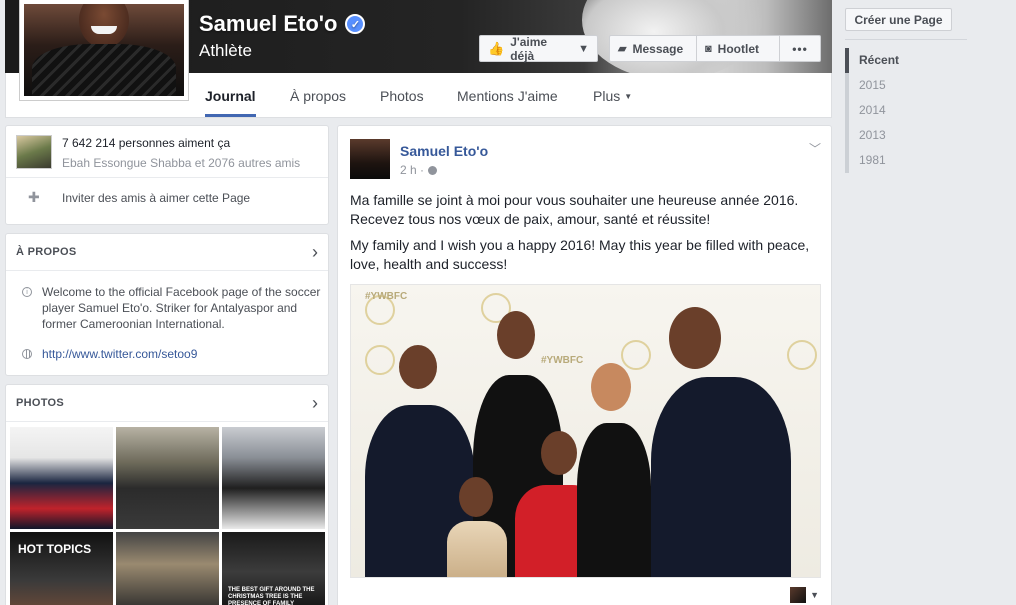 The height and width of the screenshot is (605, 1016). Describe the element at coordinates (34, 197) in the screenshot. I see `add-friend-icon: ✚` at that location.